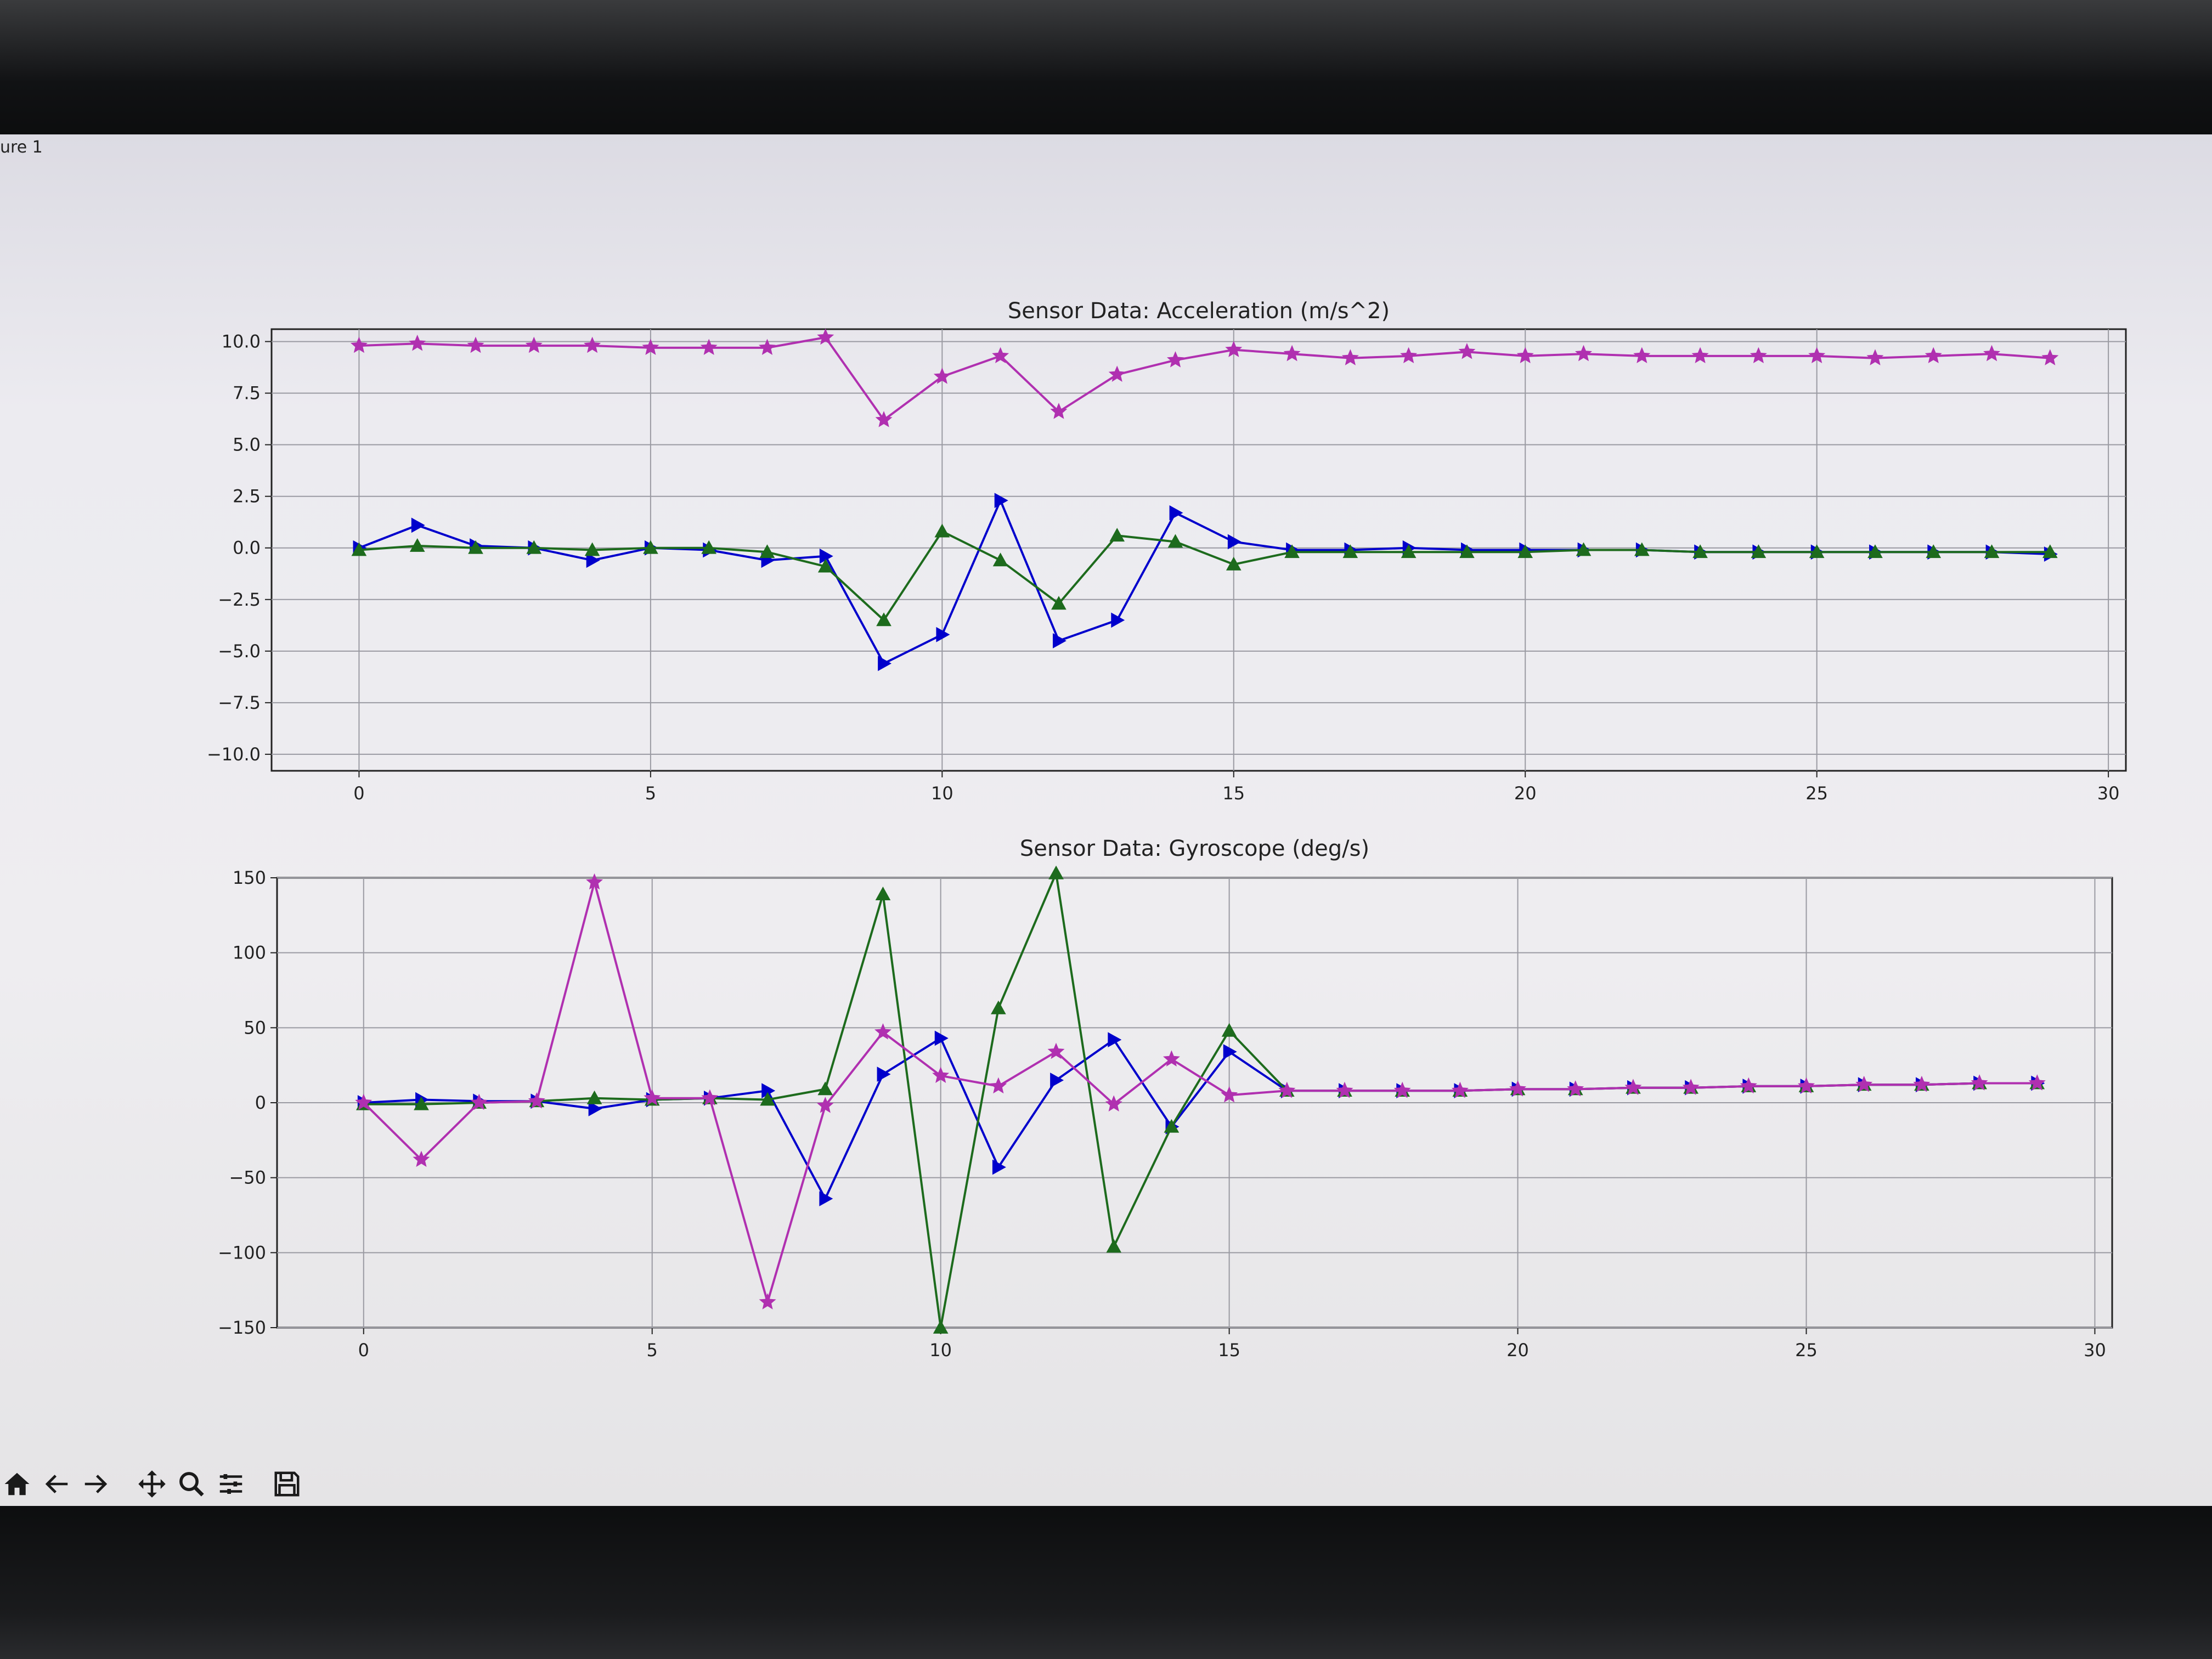 The width and height of the screenshot is (2212, 1659). I want to click on magnifier-icon, so click(192, 1485).